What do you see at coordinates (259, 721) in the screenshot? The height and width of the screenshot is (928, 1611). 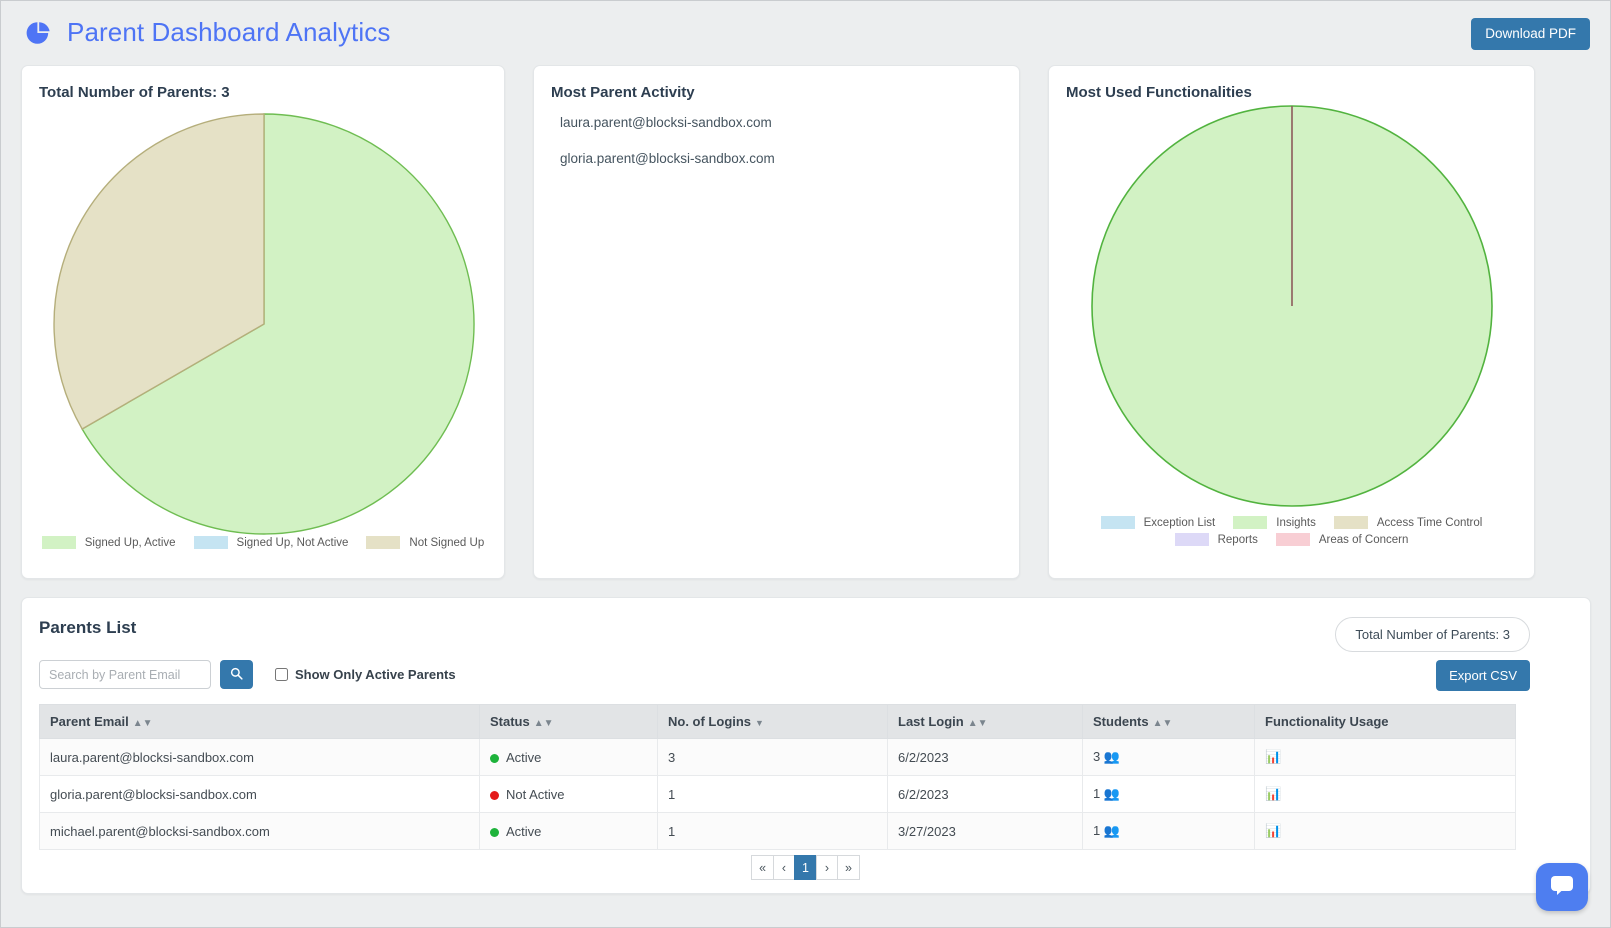 I see `column-header-parent-email: Parent Email ▲▼` at bounding box center [259, 721].